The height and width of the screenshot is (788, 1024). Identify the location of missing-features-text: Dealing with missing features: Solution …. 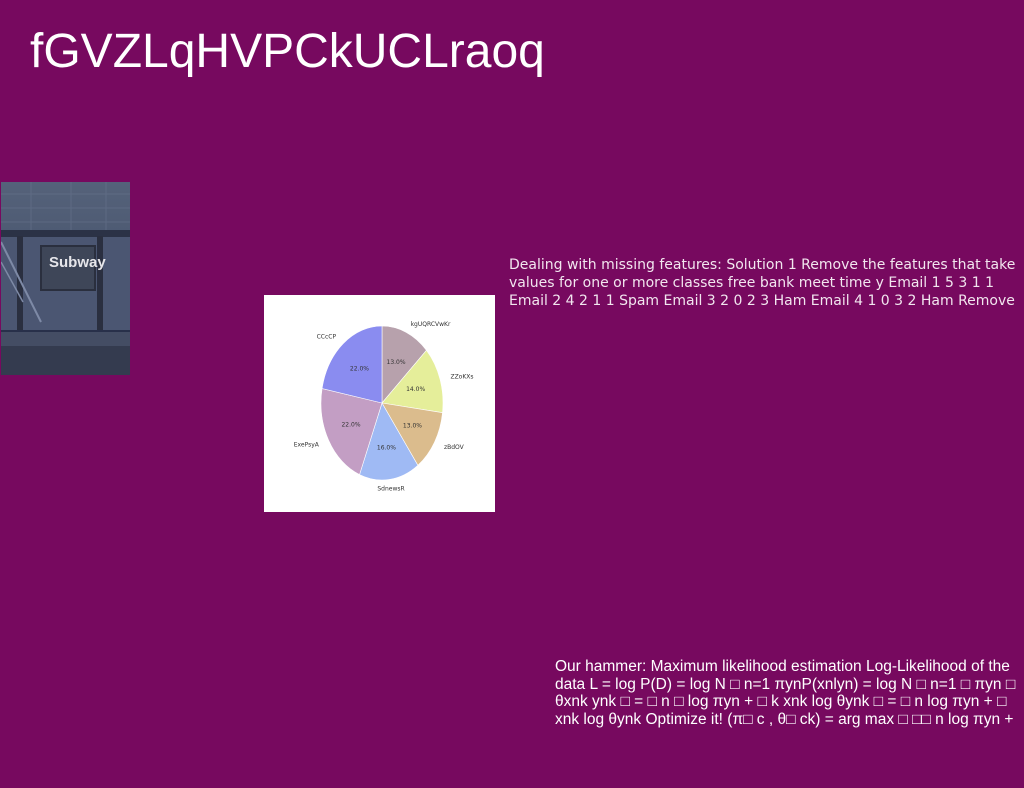
(762, 283).